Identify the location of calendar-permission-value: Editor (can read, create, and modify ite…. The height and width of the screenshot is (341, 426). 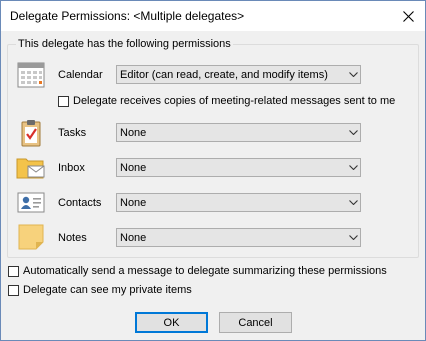
(224, 74).